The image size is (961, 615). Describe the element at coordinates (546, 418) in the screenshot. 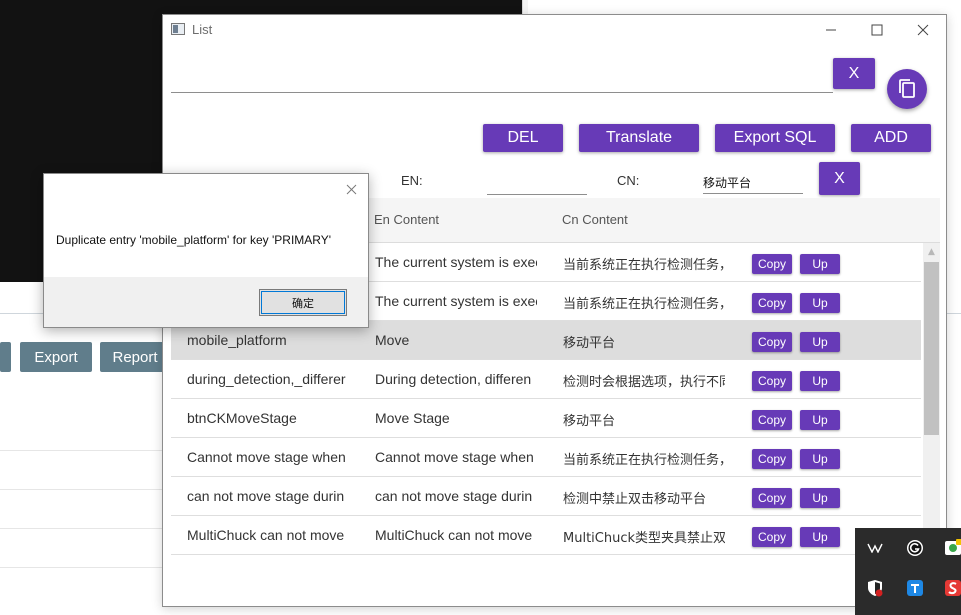

I see `table-row: btnCKMoveStage Move Stage 移动平台 Copy Up` at that location.